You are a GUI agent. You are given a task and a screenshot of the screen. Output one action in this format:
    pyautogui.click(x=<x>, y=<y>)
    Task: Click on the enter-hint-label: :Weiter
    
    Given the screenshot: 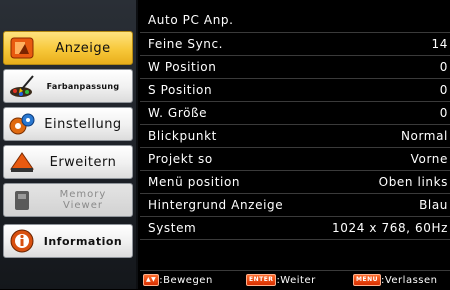 What is the action you would take?
    pyautogui.click(x=296, y=280)
    